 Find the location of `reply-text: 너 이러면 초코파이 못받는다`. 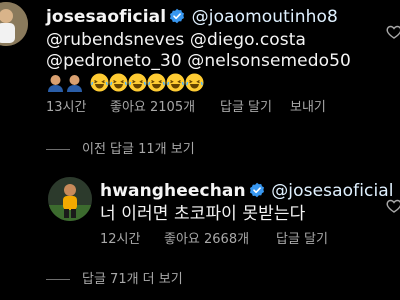

reply-text: 너 이러면 초코파이 못받는다 is located at coordinates (203, 214).